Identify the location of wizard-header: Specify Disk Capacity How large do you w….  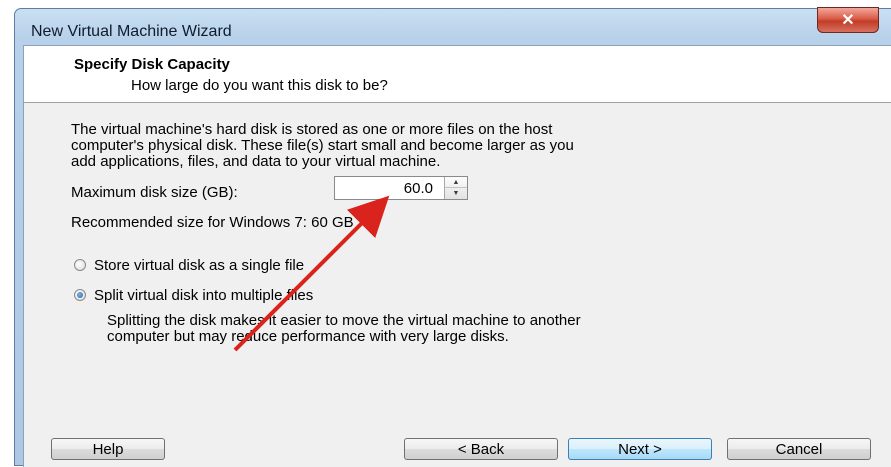
(457, 74).